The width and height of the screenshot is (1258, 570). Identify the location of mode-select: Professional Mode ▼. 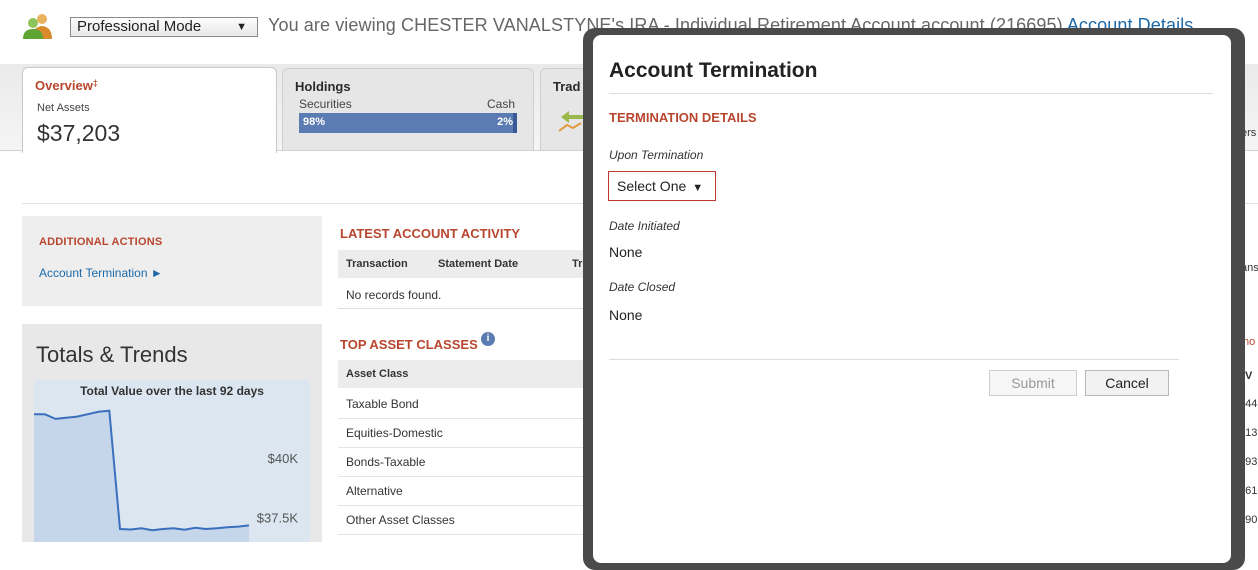
(164, 27).